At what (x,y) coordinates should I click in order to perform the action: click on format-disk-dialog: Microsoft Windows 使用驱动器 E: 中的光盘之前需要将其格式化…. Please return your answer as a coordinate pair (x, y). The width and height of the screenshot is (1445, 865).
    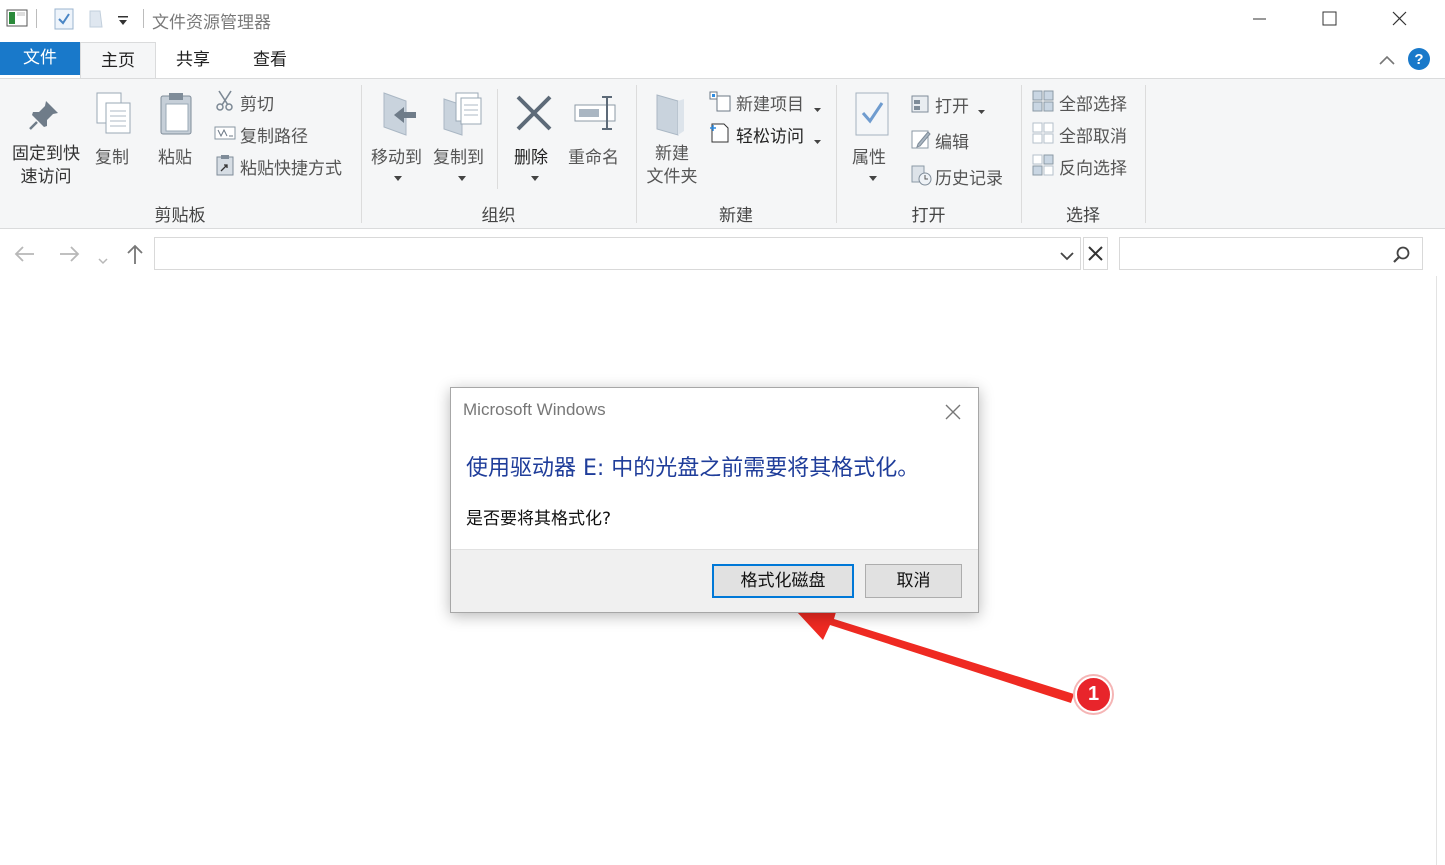
    Looking at the image, I should click on (714, 500).